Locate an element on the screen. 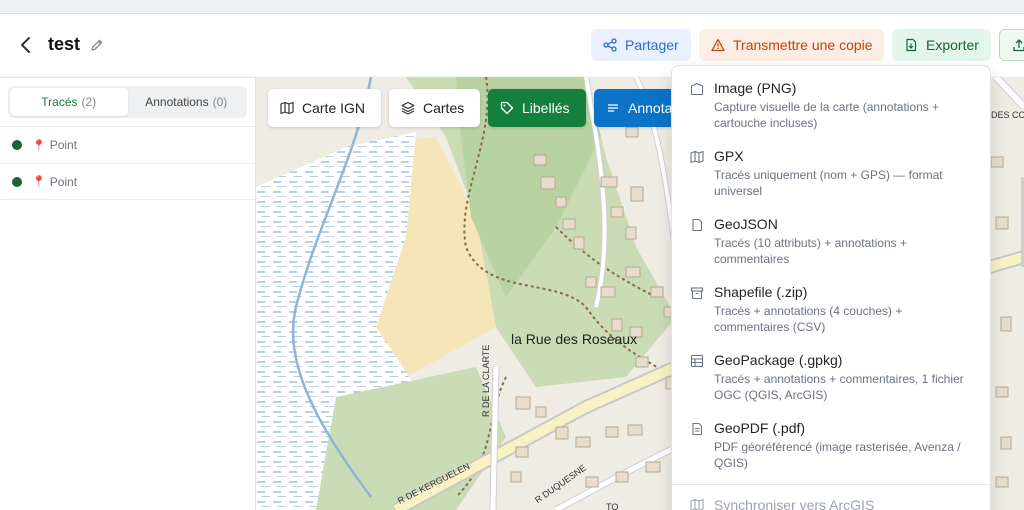 This screenshot has width=1024, height=510. back-icon is located at coordinates (26, 45).